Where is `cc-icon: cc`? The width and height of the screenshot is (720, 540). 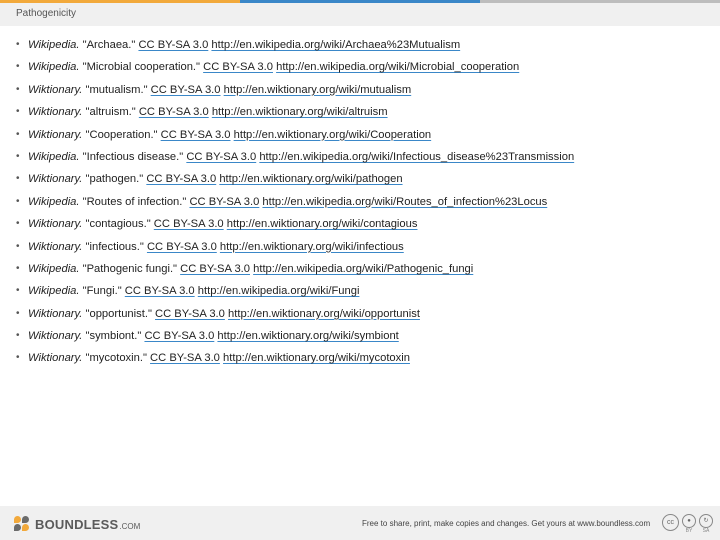
cc-icon: cc is located at coordinates (670, 522).